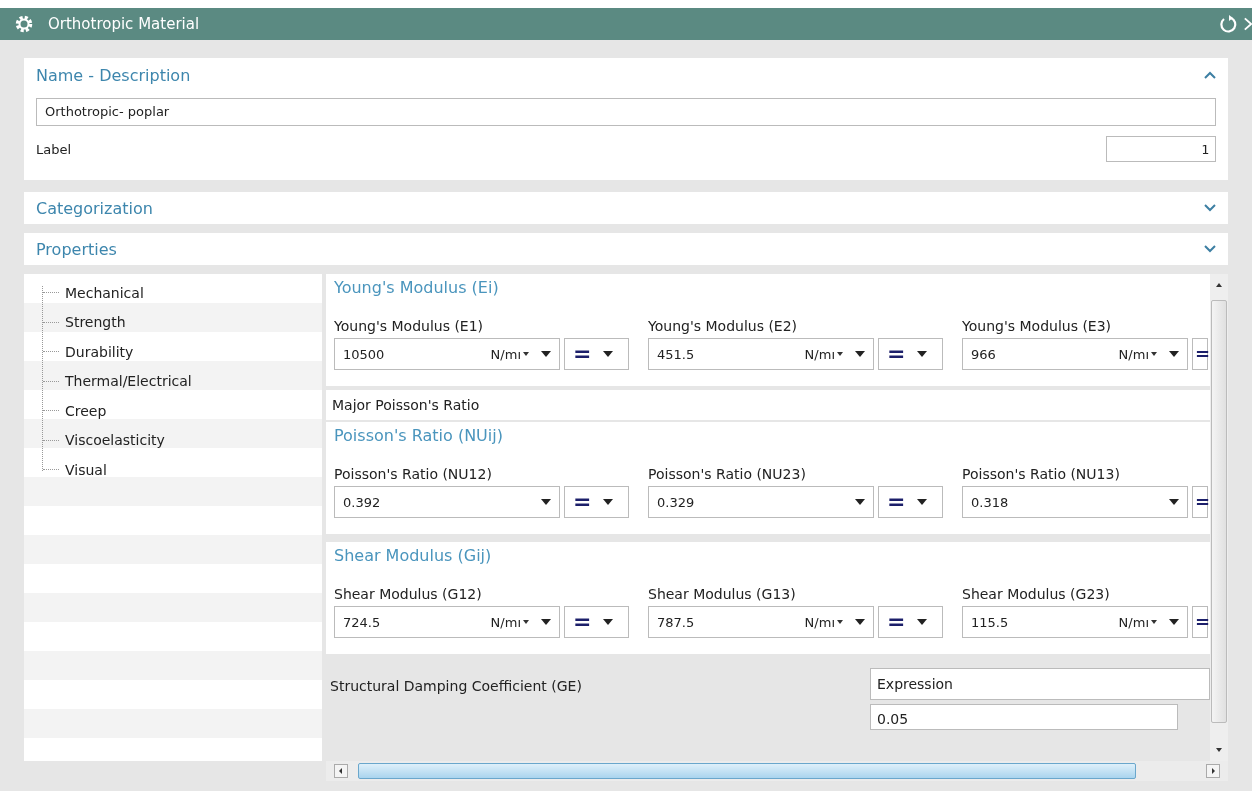 This screenshot has width=1252, height=791. I want to click on field-label: Label, so click(54, 149).